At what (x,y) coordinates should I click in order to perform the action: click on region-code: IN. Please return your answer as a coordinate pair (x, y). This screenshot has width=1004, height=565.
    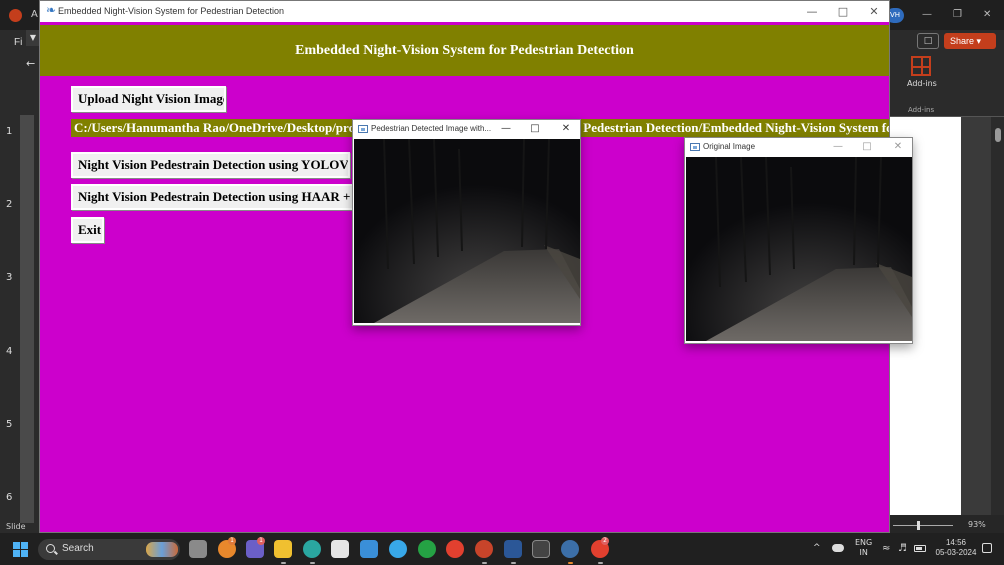
    Looking at the image, I should click on (863, 552).